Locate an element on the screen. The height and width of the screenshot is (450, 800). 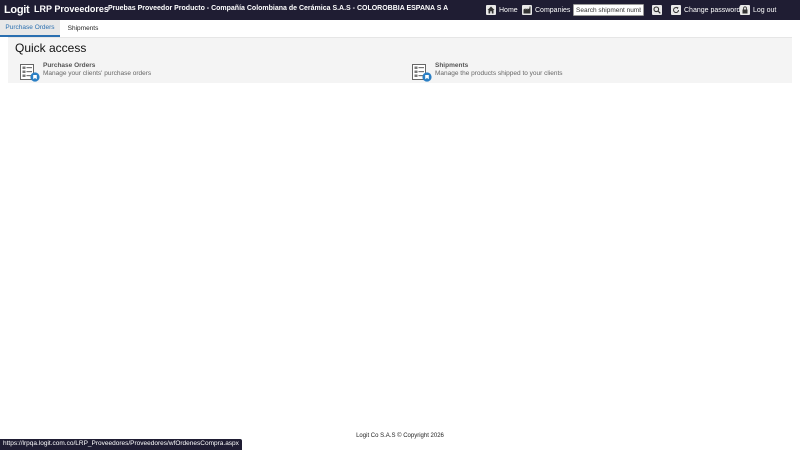
home-link: Home is located at coordinates (502, 10).